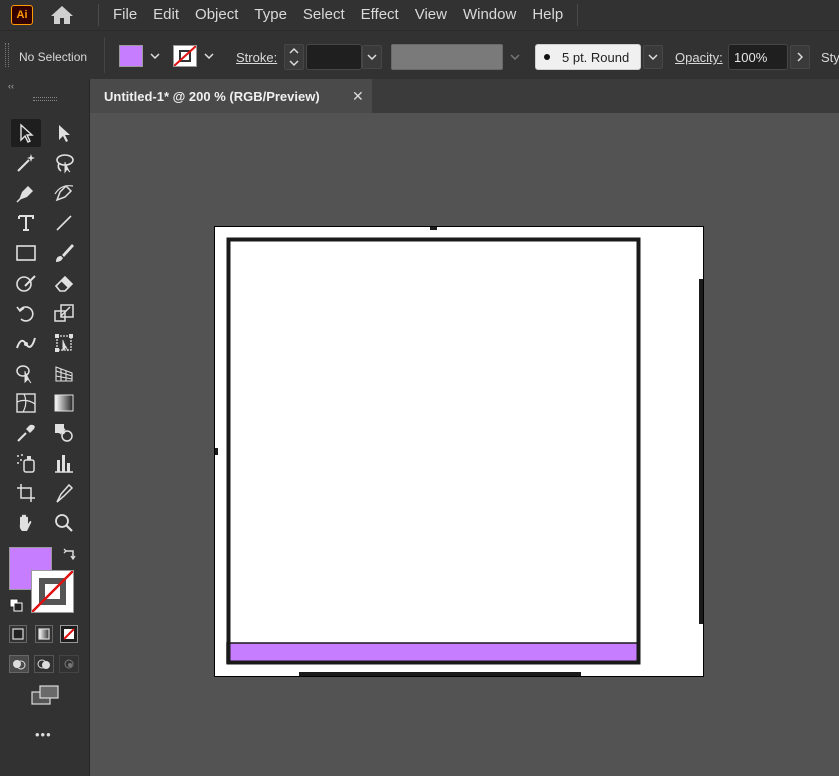  I want to click on selection-status: No Selection, so click(53, 57).